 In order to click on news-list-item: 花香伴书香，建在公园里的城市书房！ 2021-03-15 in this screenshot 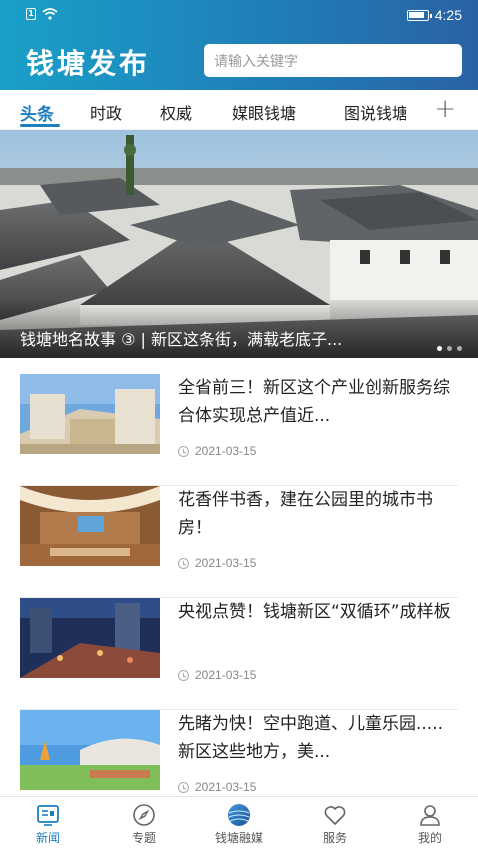, I will do `click(239, 542)`.